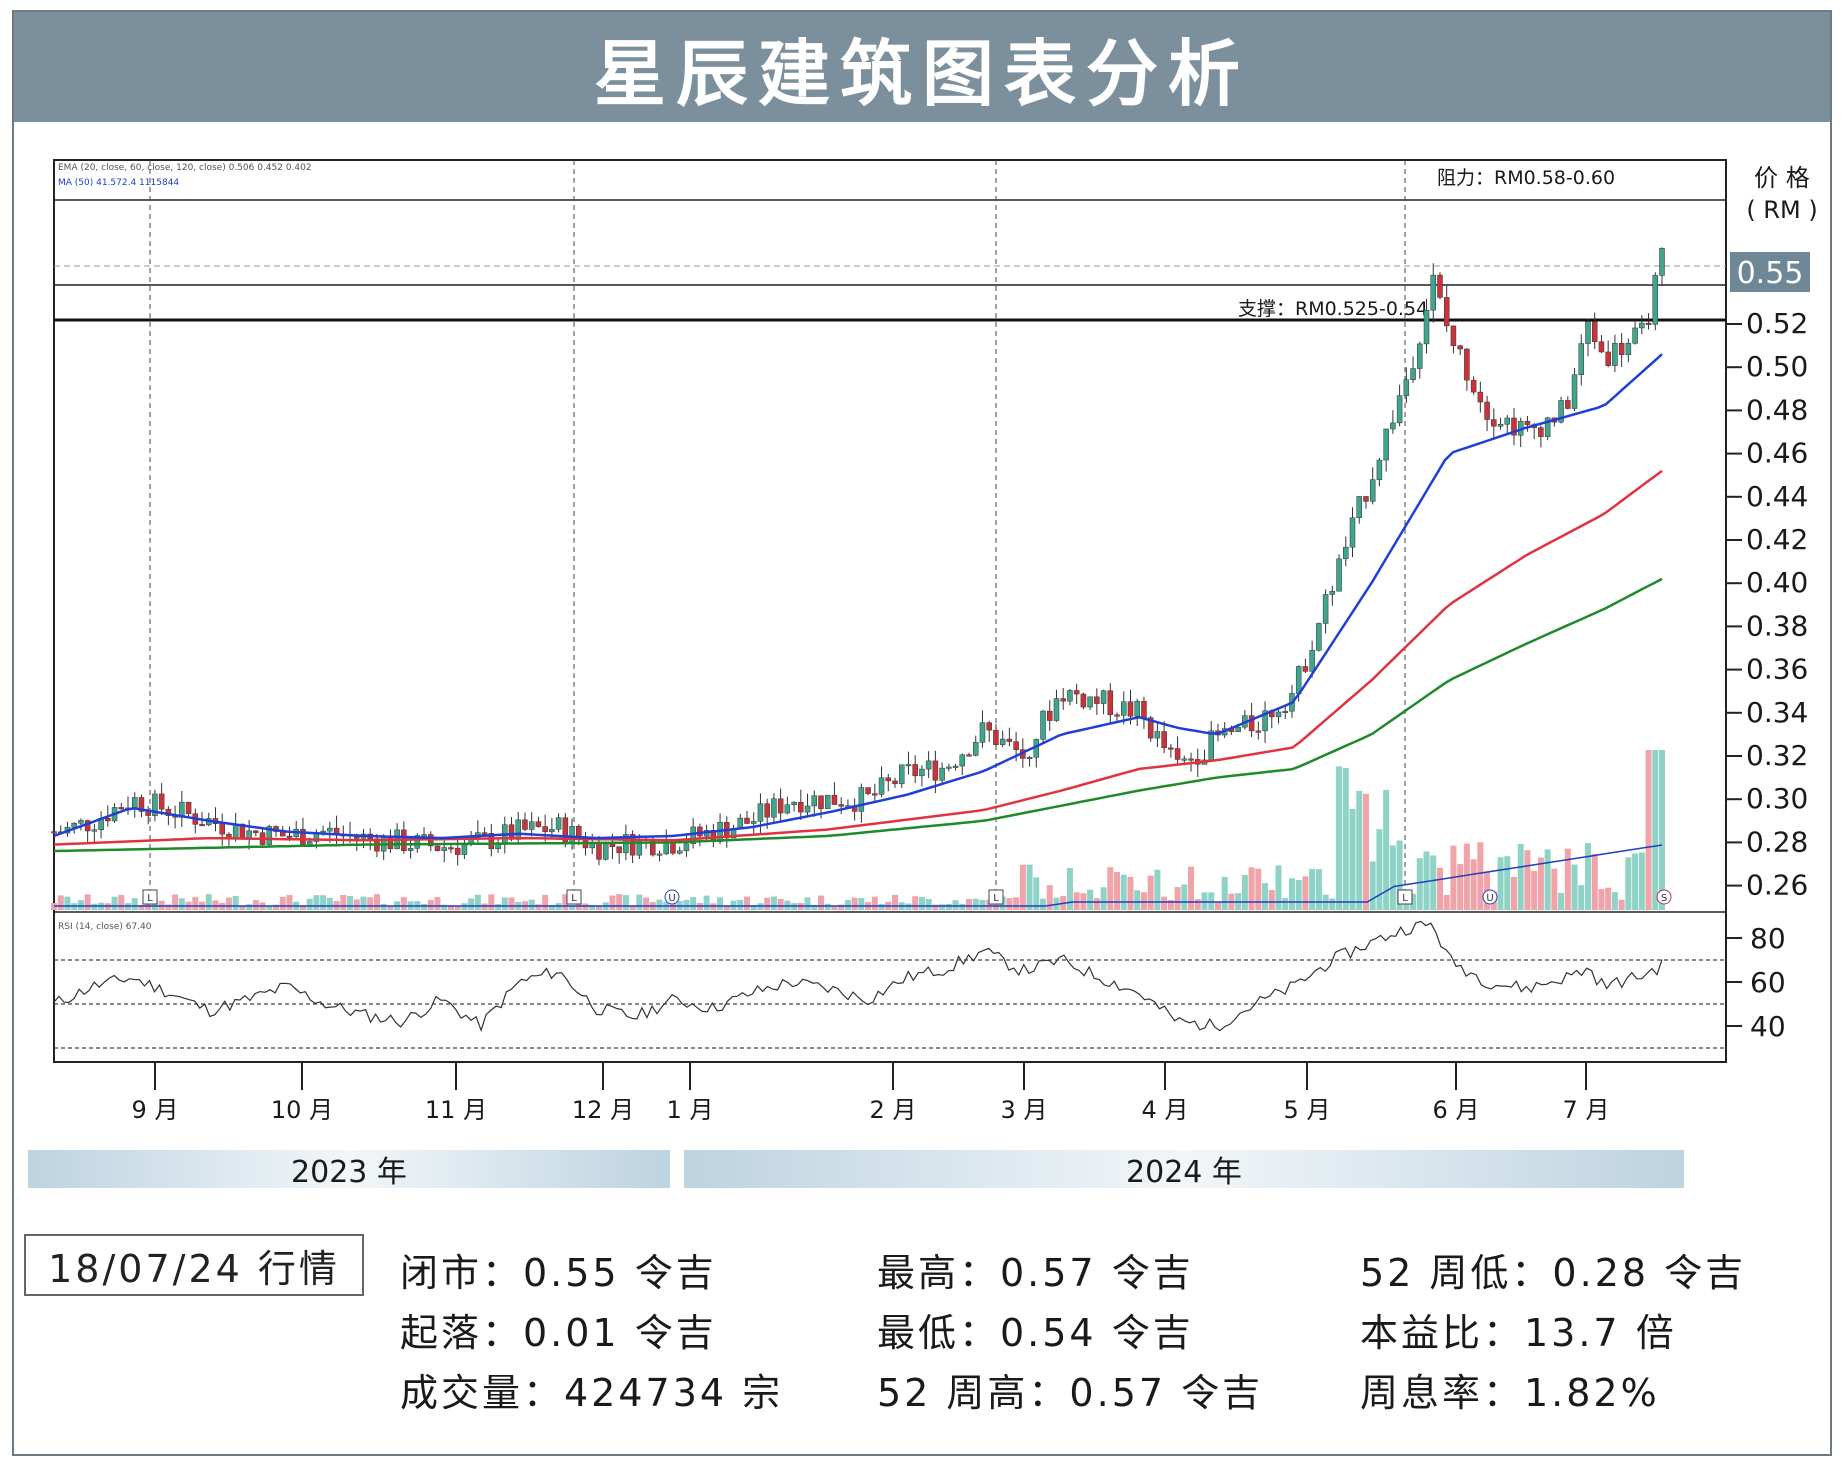 The height and width of the screenshot is (1466, 1845). Describe the element at coordinates (1777, 669) in the screenshot. I see `price-tick-label: 0.36` at that location.